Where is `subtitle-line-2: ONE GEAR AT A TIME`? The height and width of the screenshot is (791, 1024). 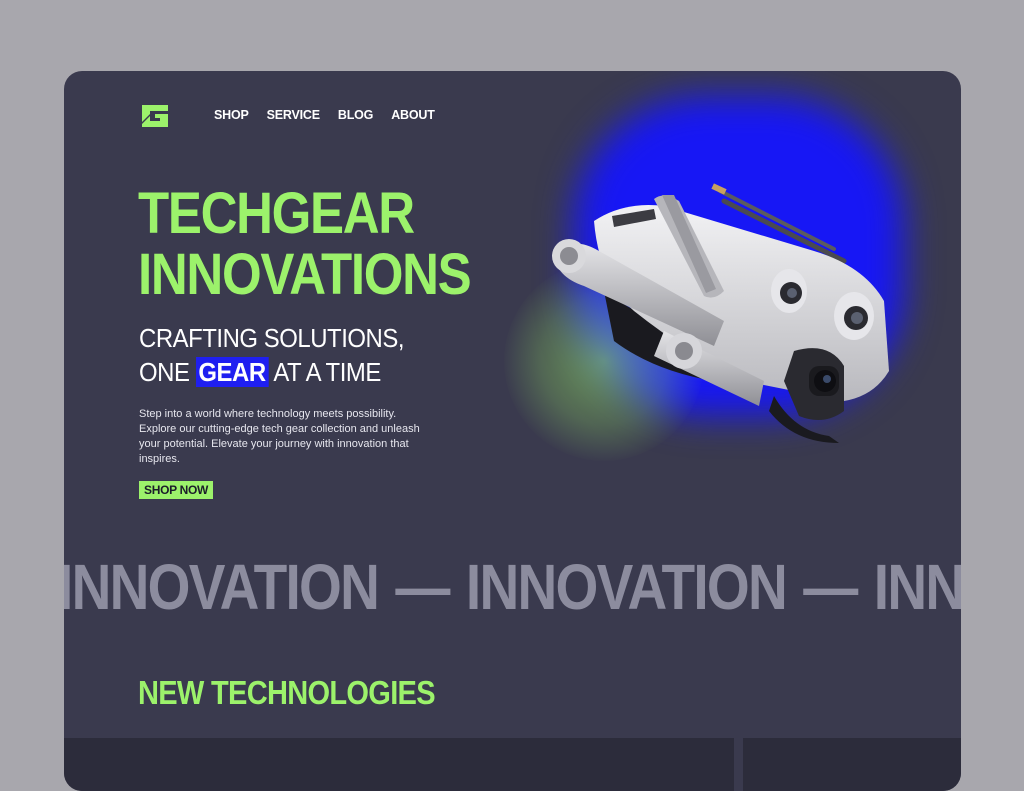 subtitle-line-2: ONE GEAR AT A TIME is located at coordinates (271, 372).